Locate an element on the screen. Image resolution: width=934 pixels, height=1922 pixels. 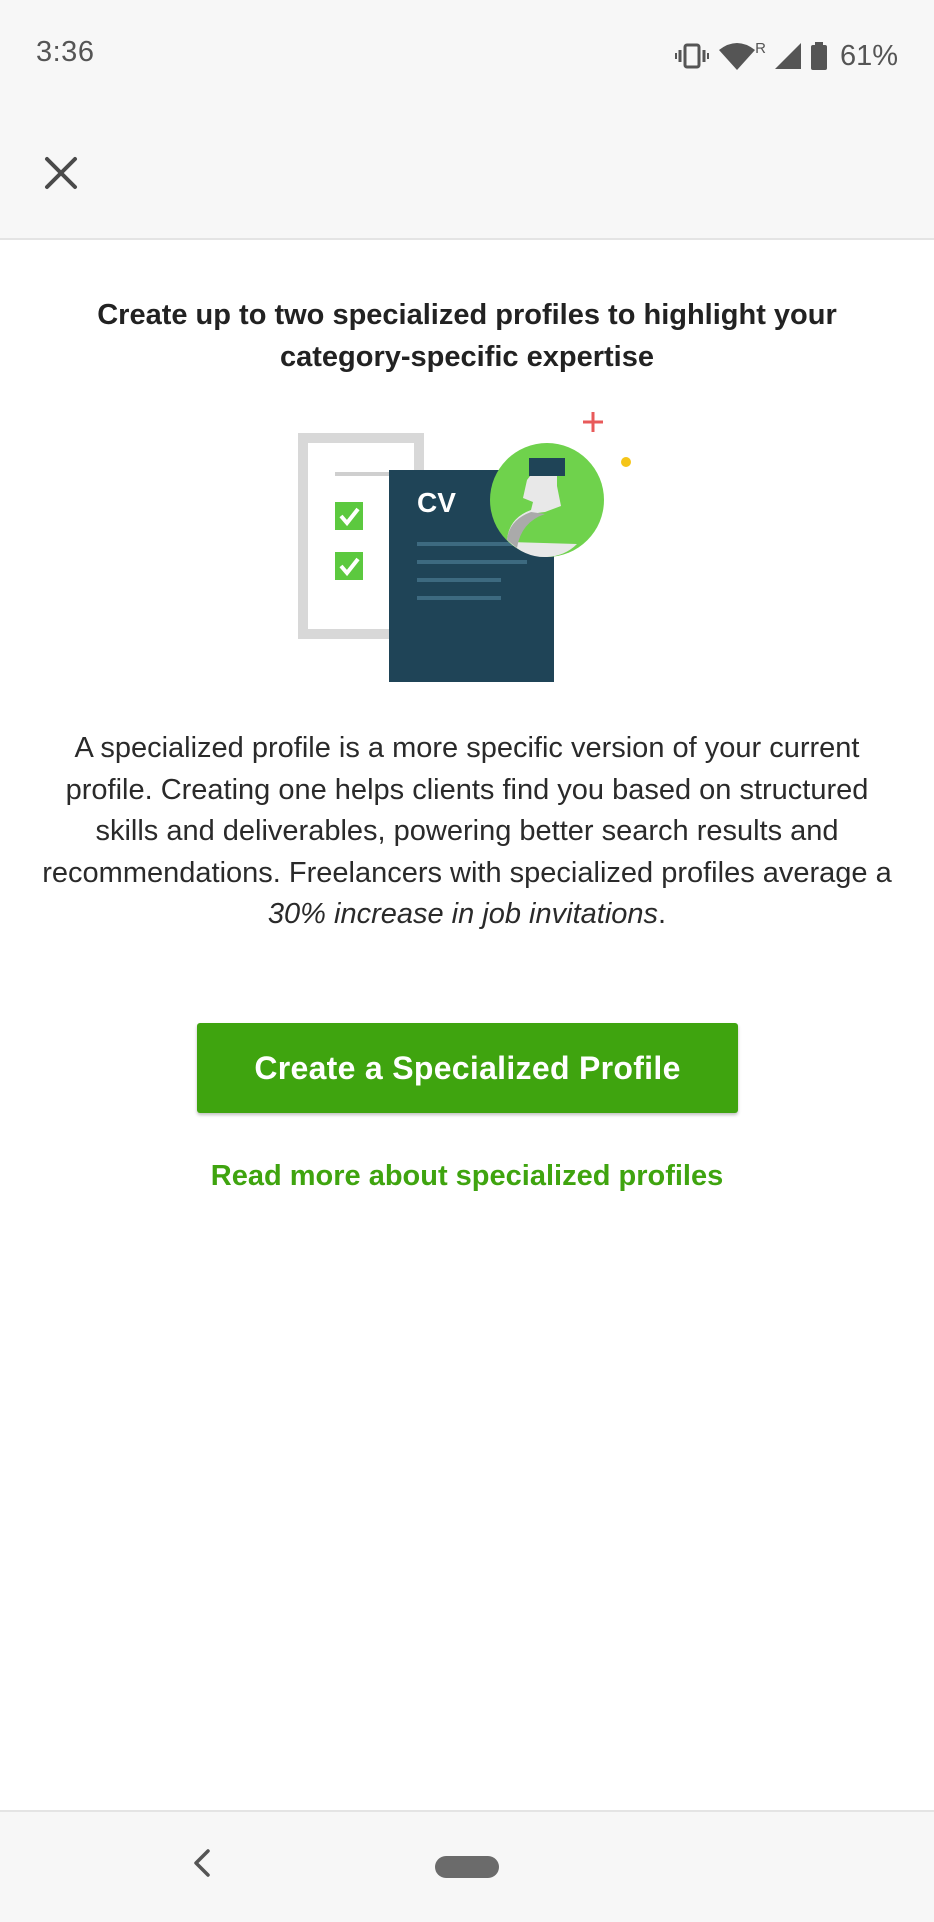
read-more-link: Read more about specialized profiles is located at coordinates (467, 1176).